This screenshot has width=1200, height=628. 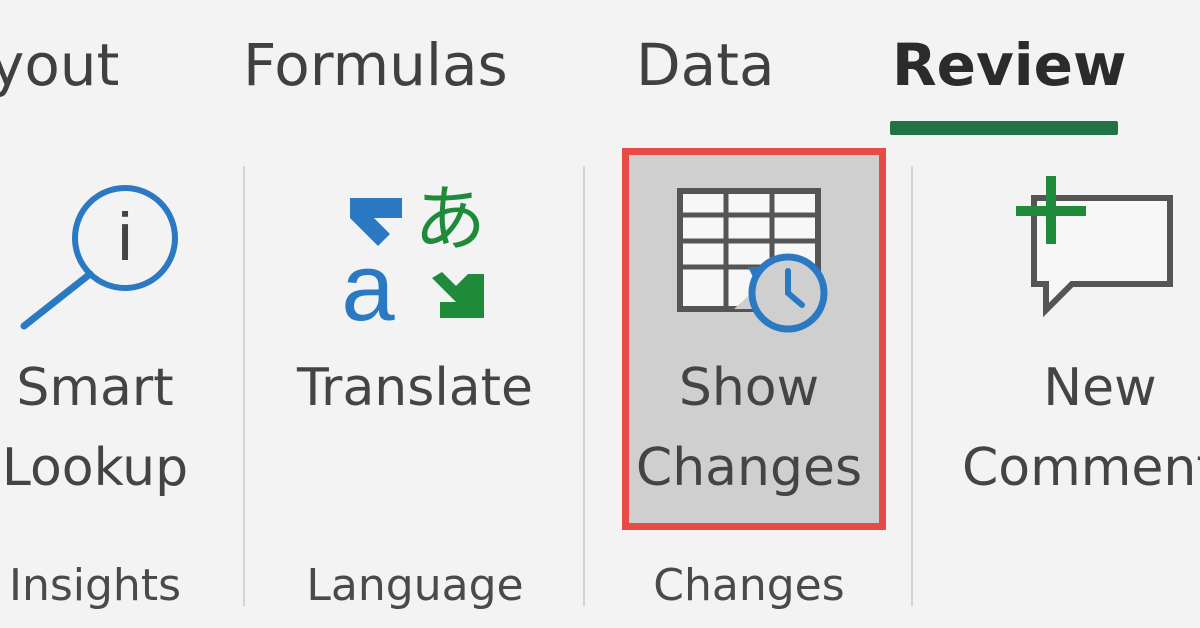 I want to click on tab-review: Review, so click(x=1009, y=65).